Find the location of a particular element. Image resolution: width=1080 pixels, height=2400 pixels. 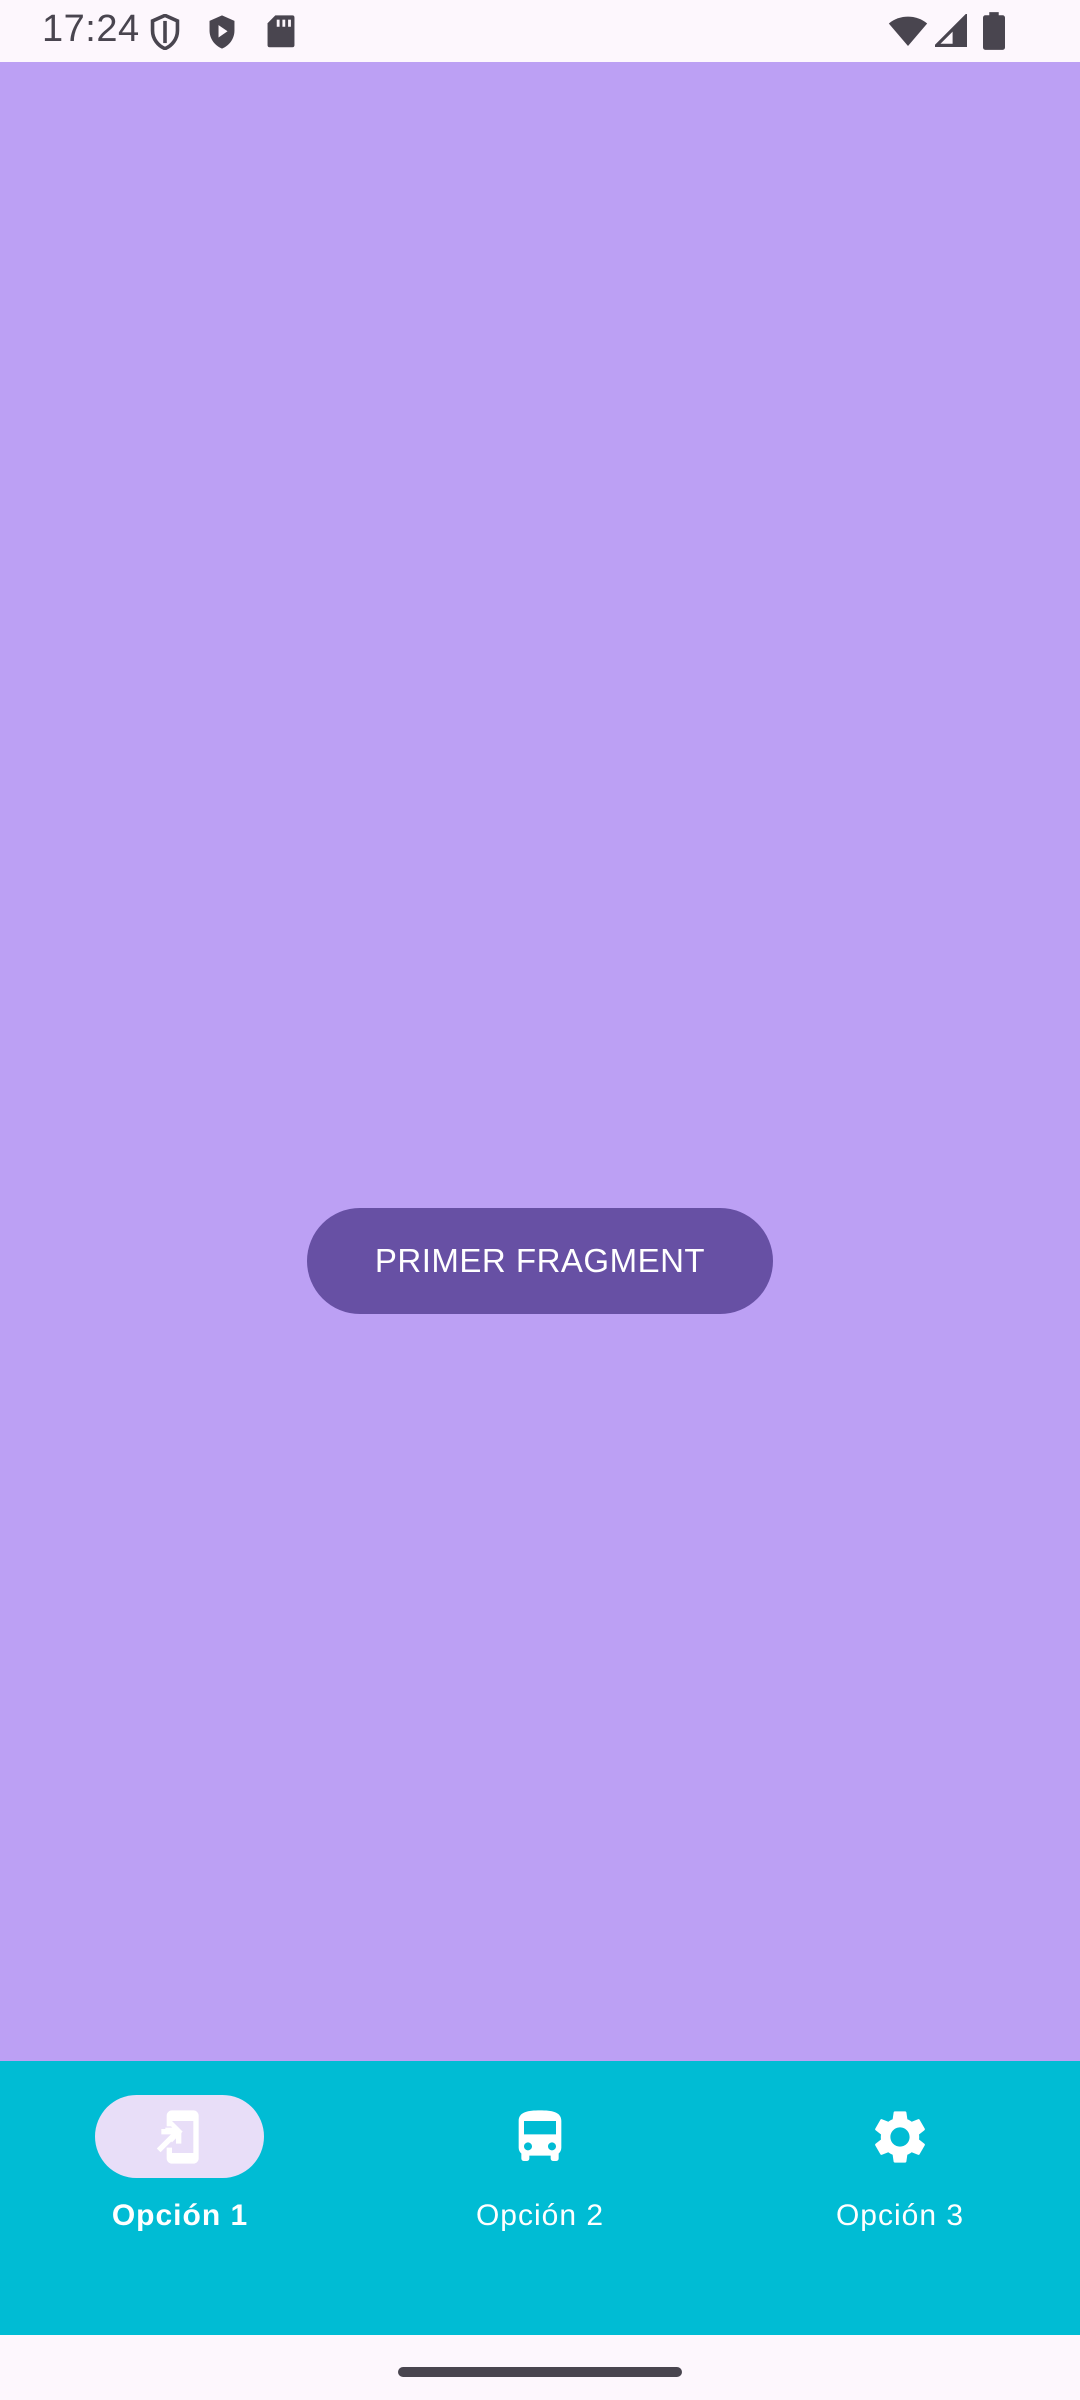

gesture-navigation-area is located at coordinates (540, 2367).